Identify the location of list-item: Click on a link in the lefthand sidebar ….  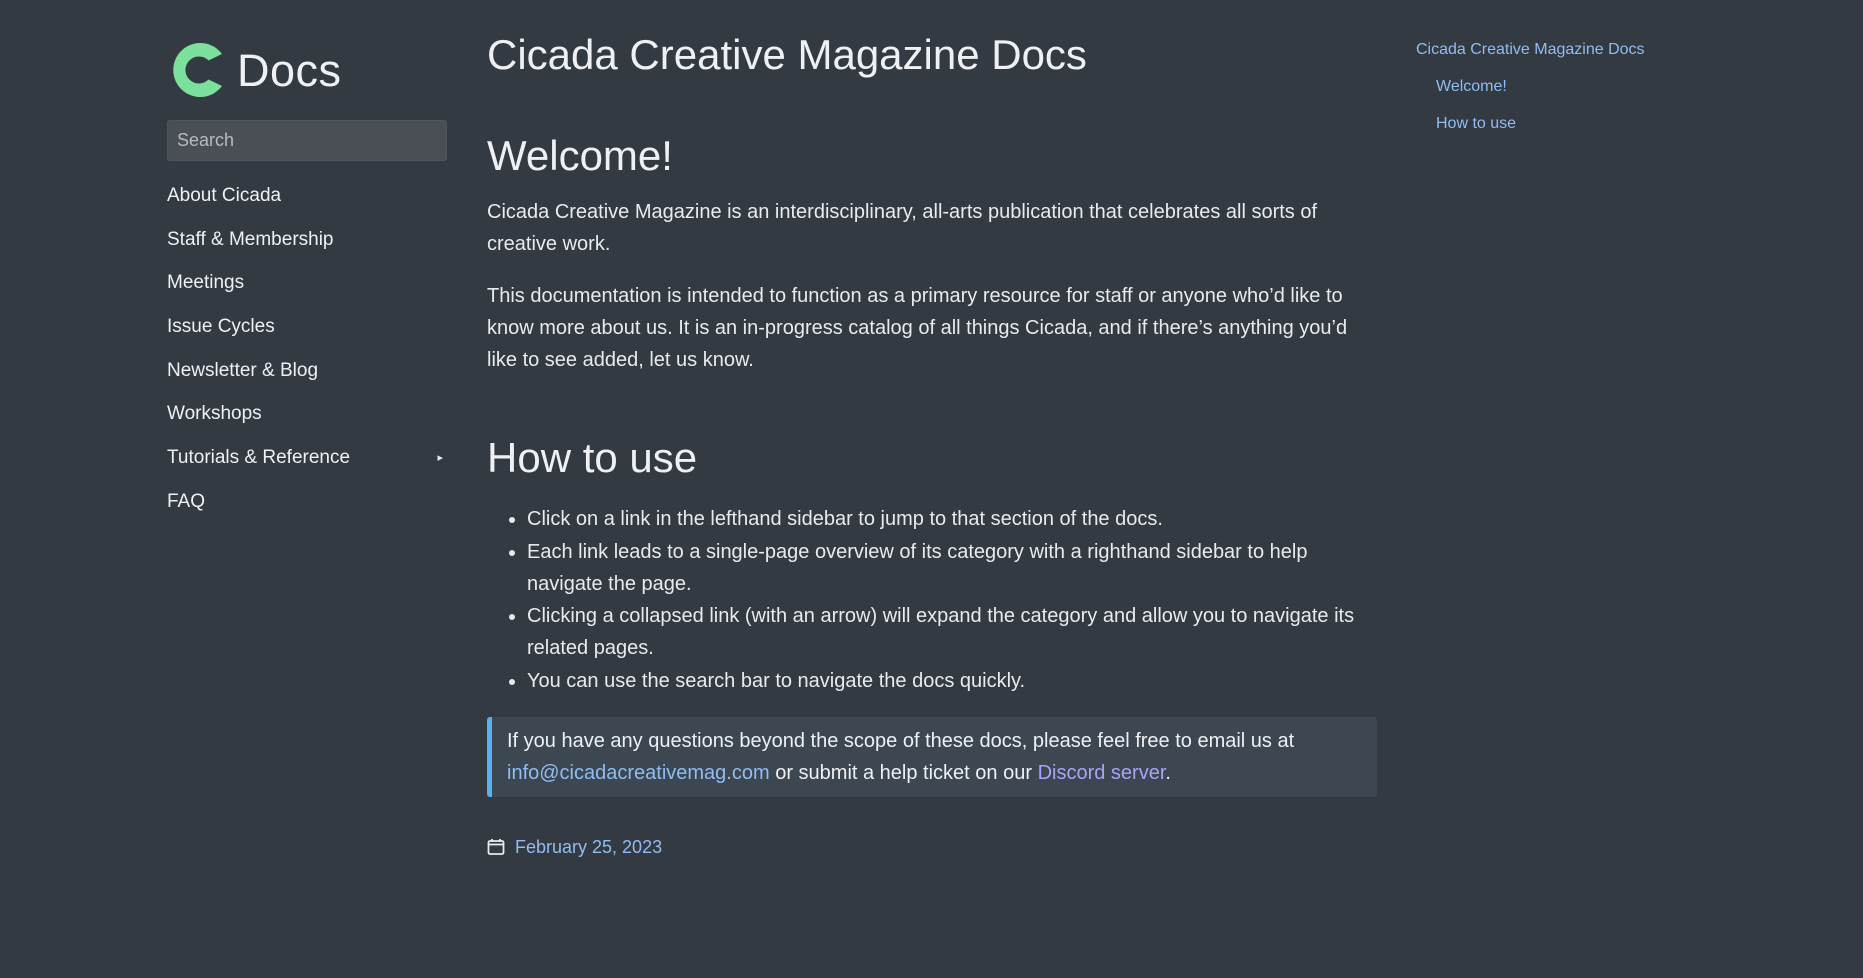
(952, 519).